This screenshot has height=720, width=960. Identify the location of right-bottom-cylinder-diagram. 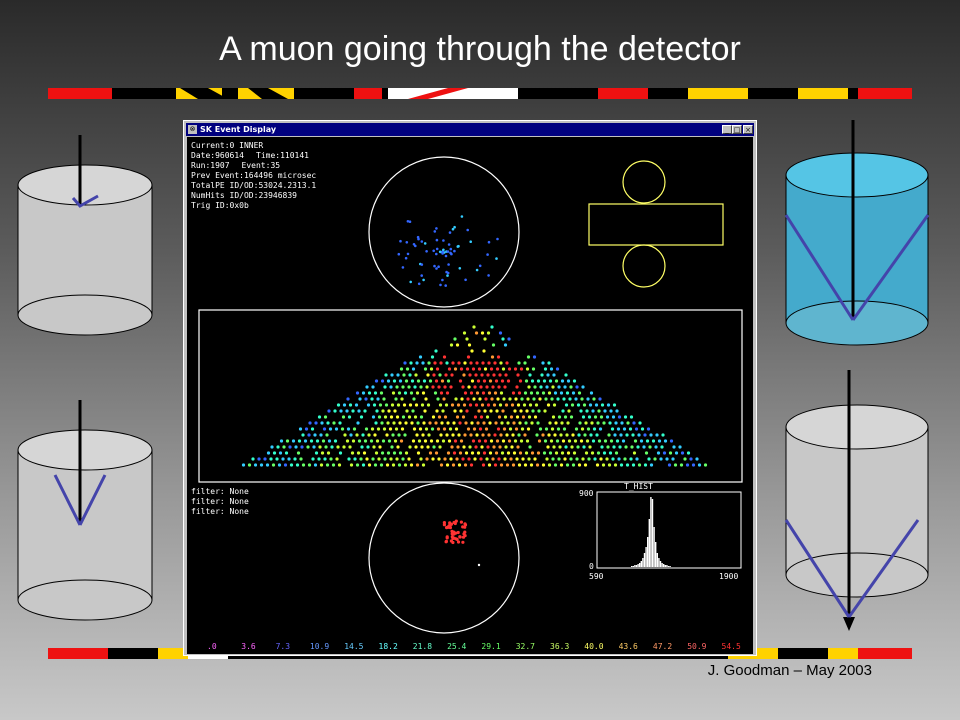
(856, 500).